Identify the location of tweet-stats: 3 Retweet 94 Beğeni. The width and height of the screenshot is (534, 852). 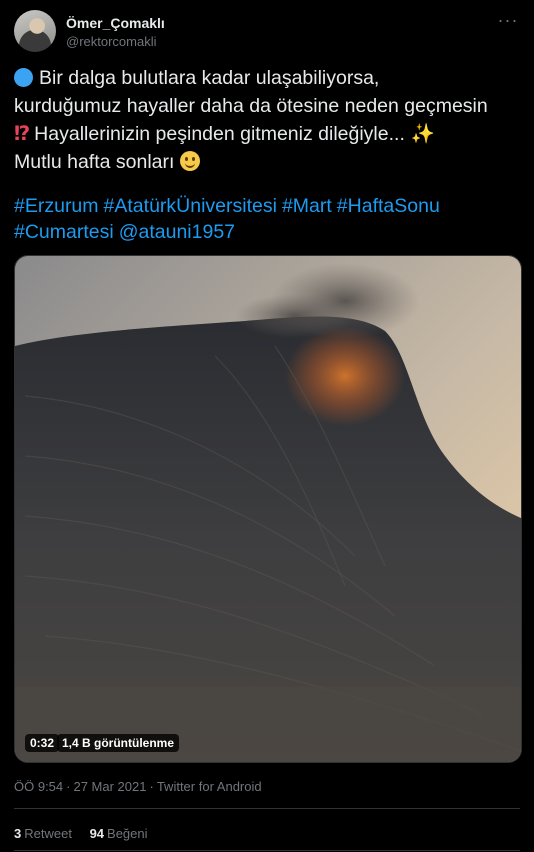
(88, 833).